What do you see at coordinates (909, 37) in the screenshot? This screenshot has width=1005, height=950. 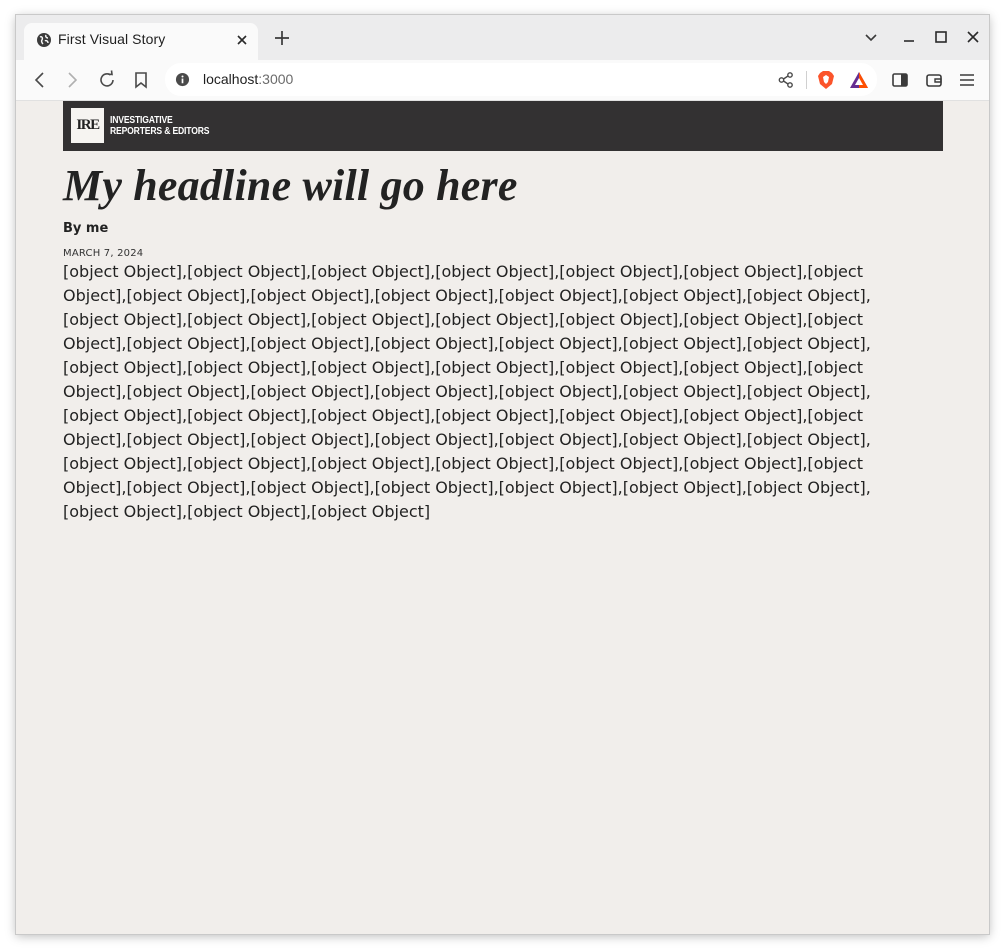 I see `minimize-icon` at bounding box center [909, 37].